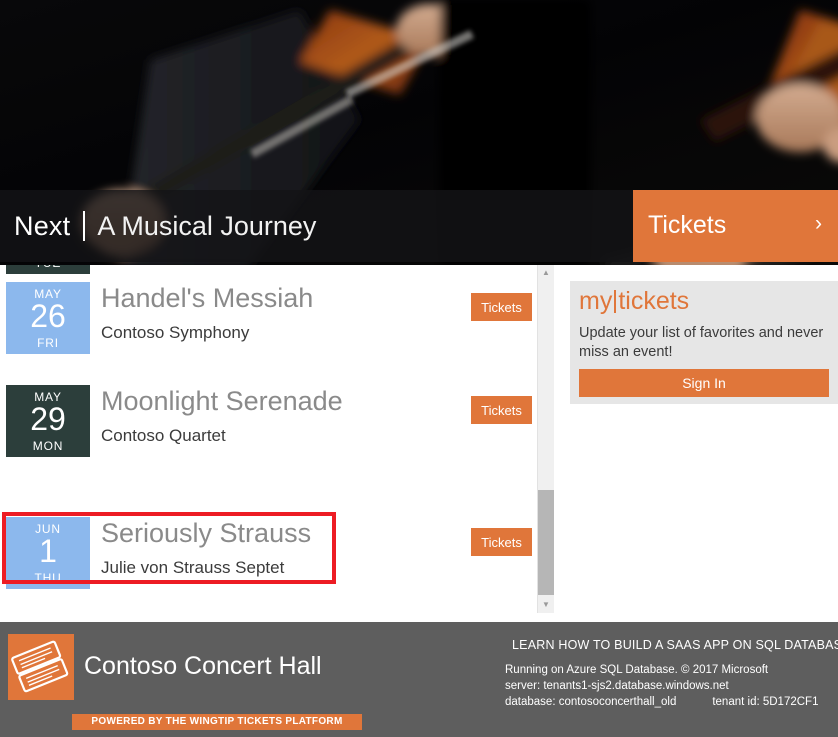 This screenshot has width=838, height=737. I want to click on hero-tickets-button: Tickets ›, so click(735, 226).